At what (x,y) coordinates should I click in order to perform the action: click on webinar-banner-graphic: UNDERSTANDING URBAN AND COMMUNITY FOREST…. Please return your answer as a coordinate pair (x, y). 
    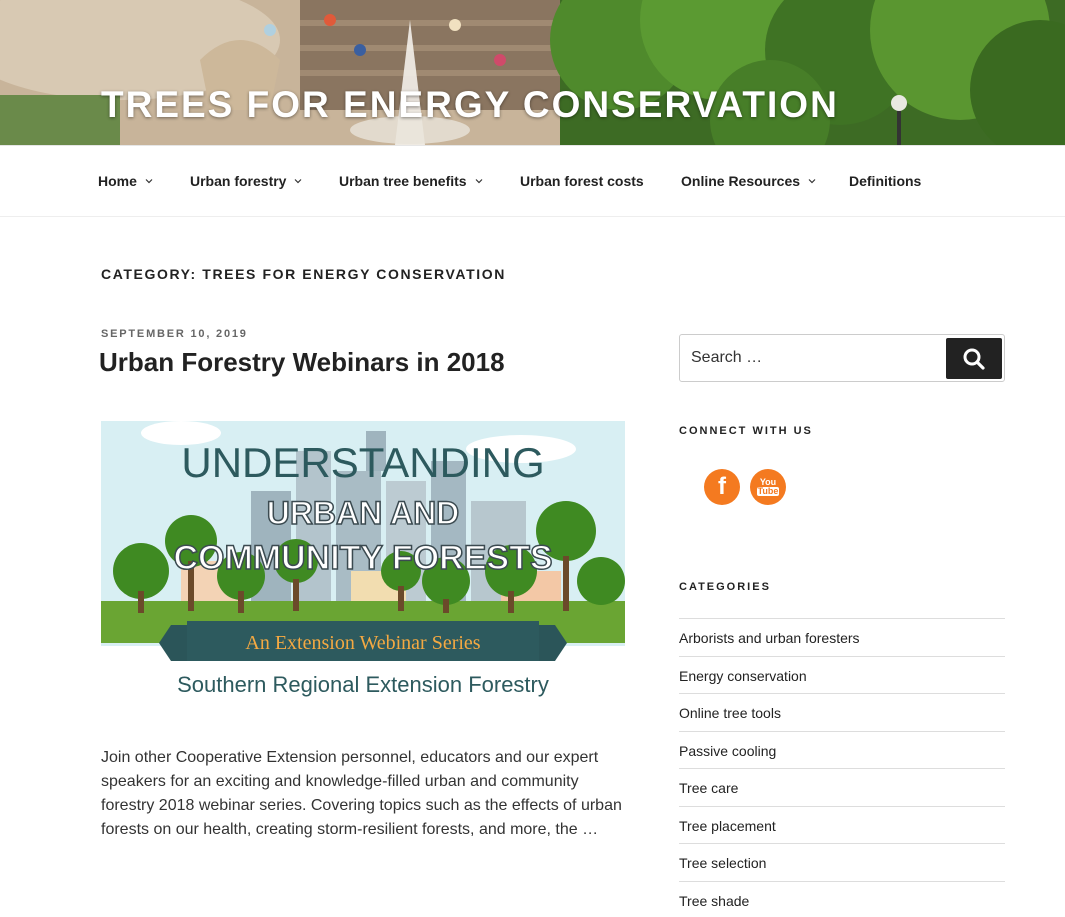
    Looking at the image, I should click on (363, 559).